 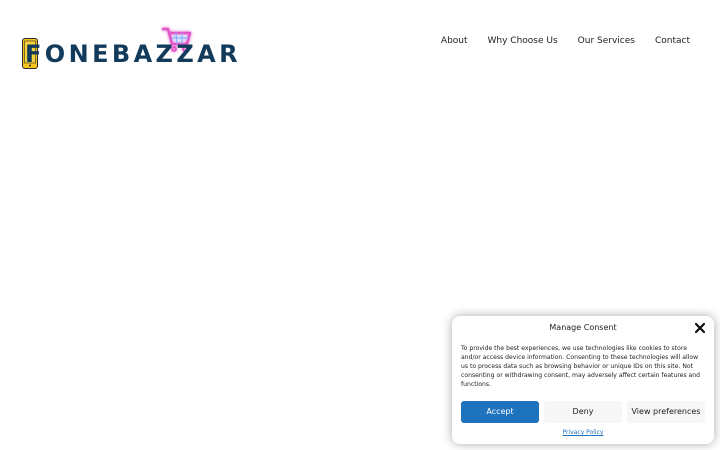 What do you see at coordinates (454, 41) in the screenshot?
I see `nav-item-about: About` at bounding box center [454, 41].